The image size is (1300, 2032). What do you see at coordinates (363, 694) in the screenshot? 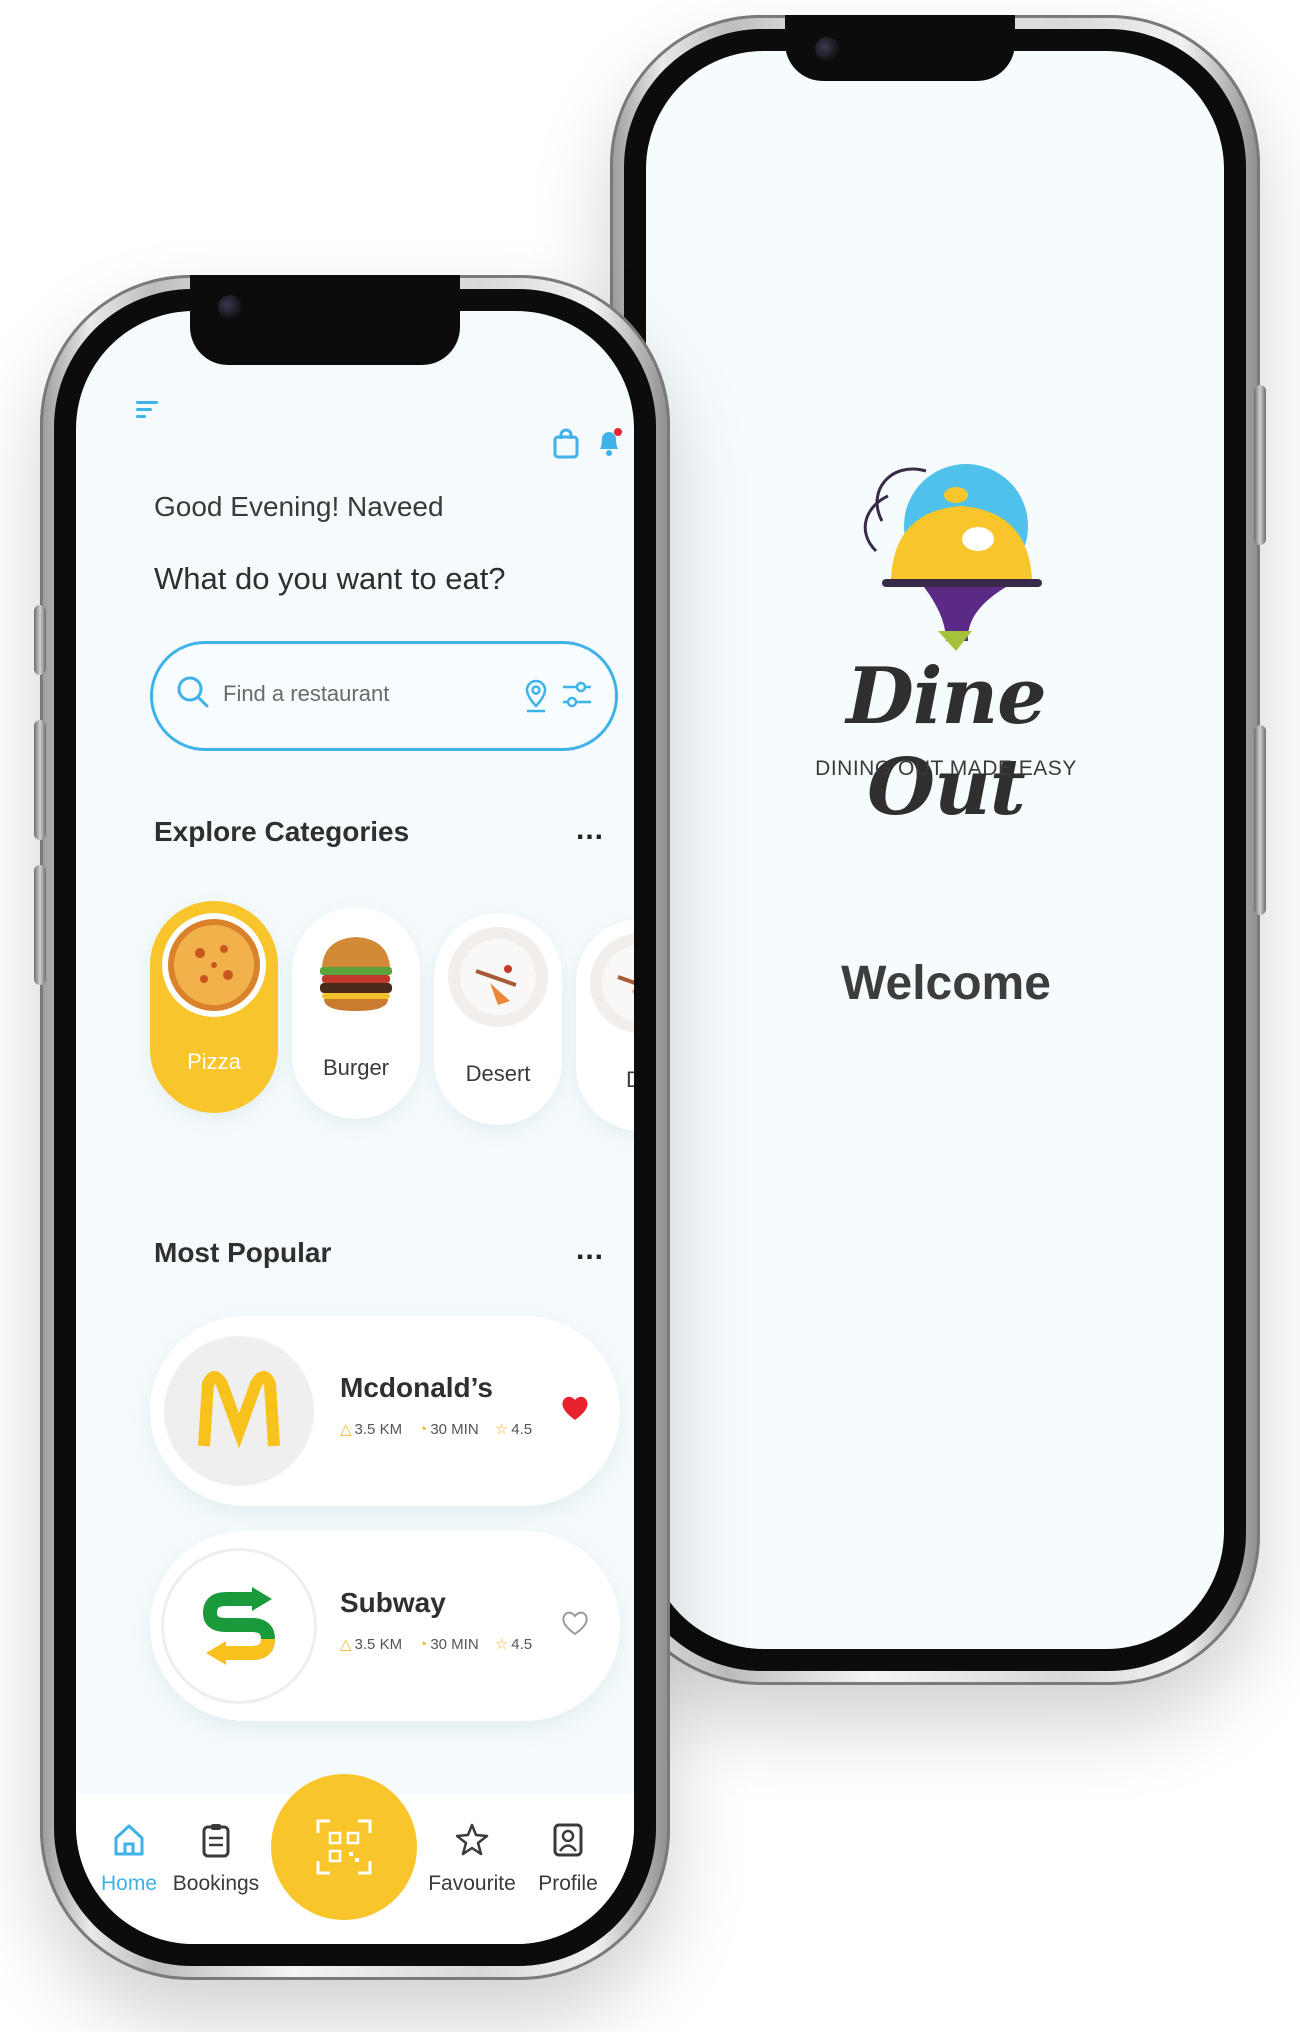
I see `search-input` at bounding box center [363, 694].